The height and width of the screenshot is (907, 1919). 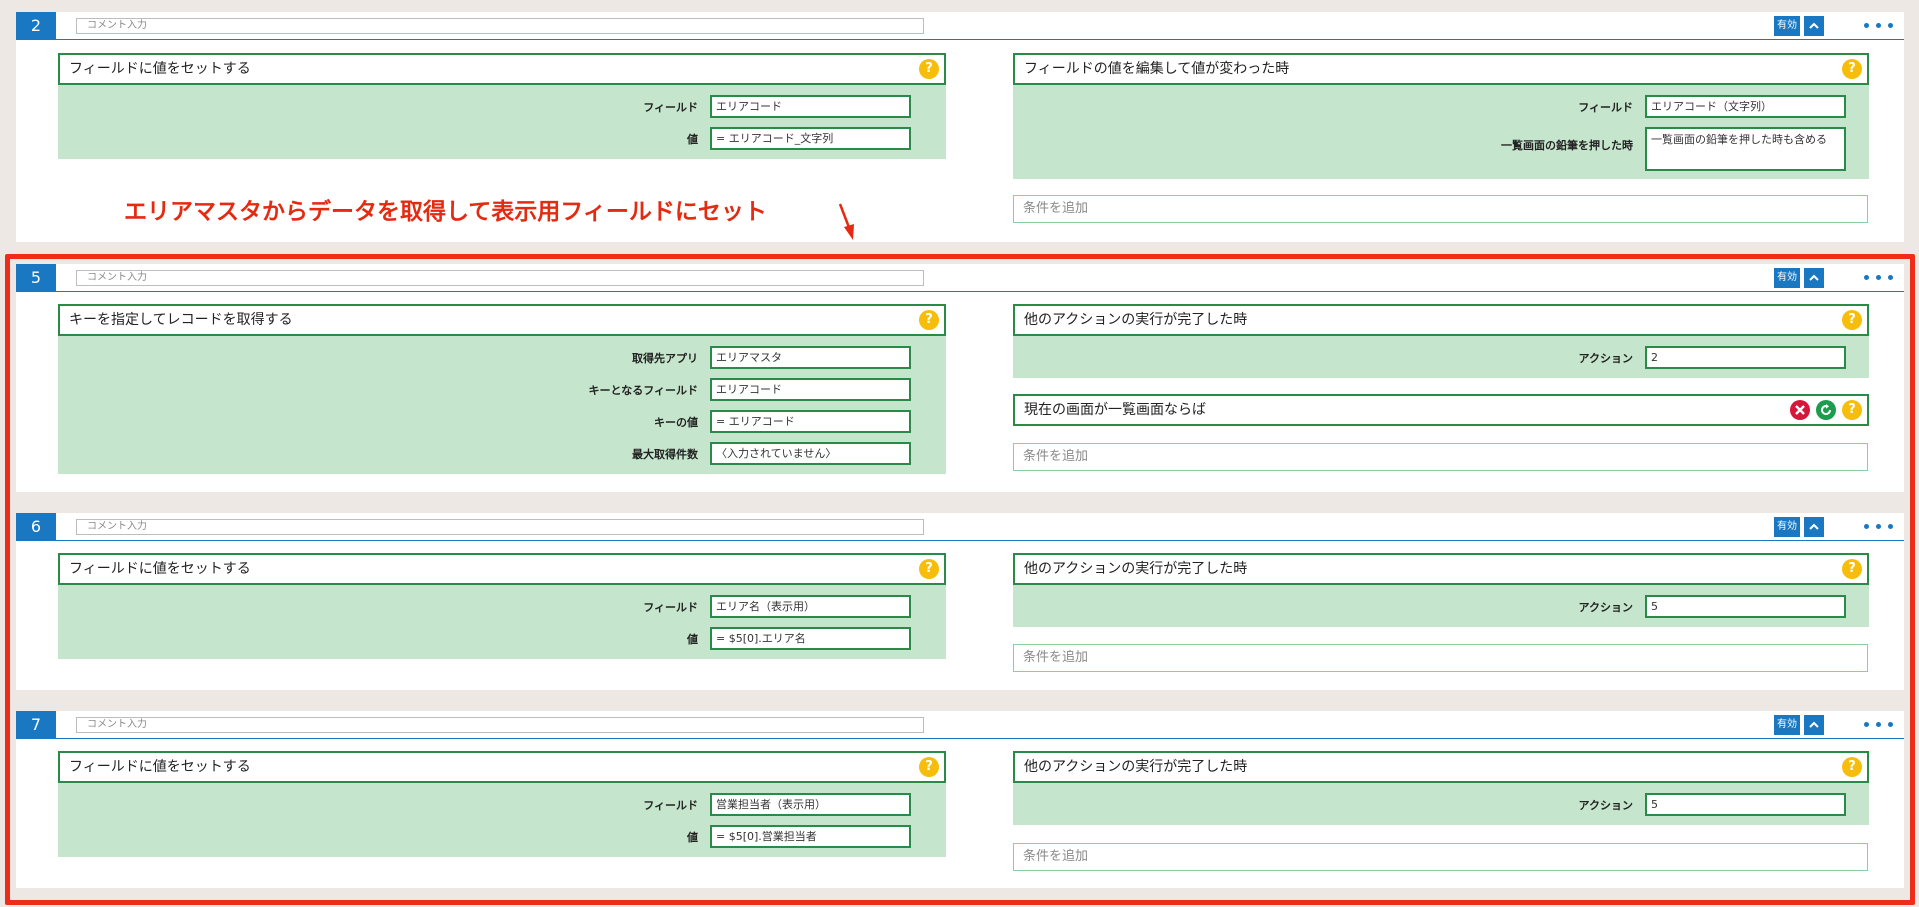 What do you see at coordinates (810, 357) in the screenshot?
I see `field-input: エリアマスタ` at bounding box center [810, 357].